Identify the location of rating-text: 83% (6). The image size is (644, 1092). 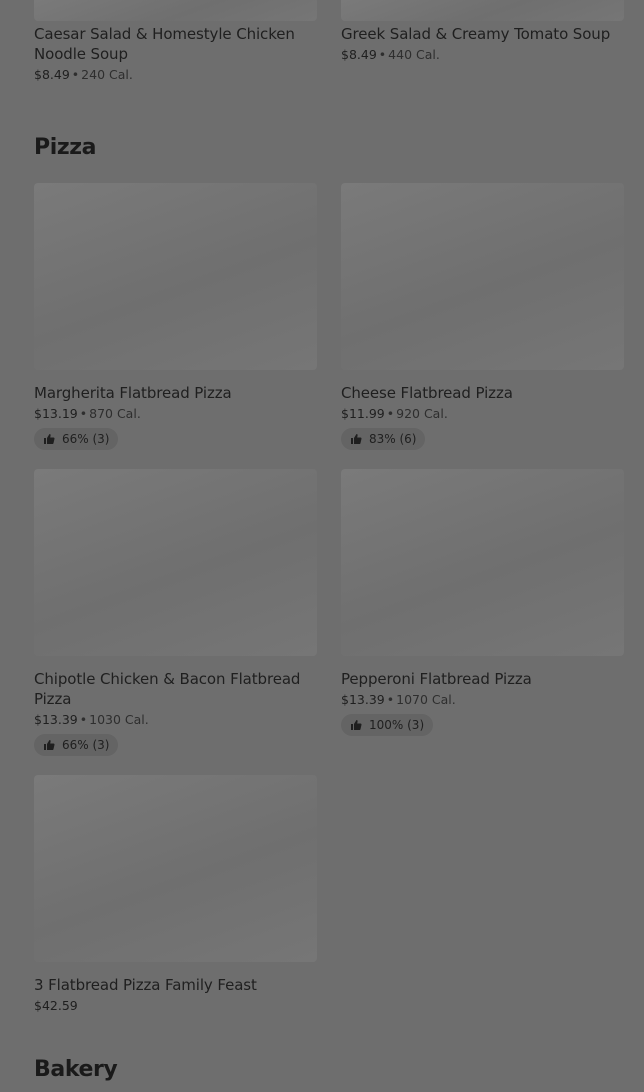
(393, 439).